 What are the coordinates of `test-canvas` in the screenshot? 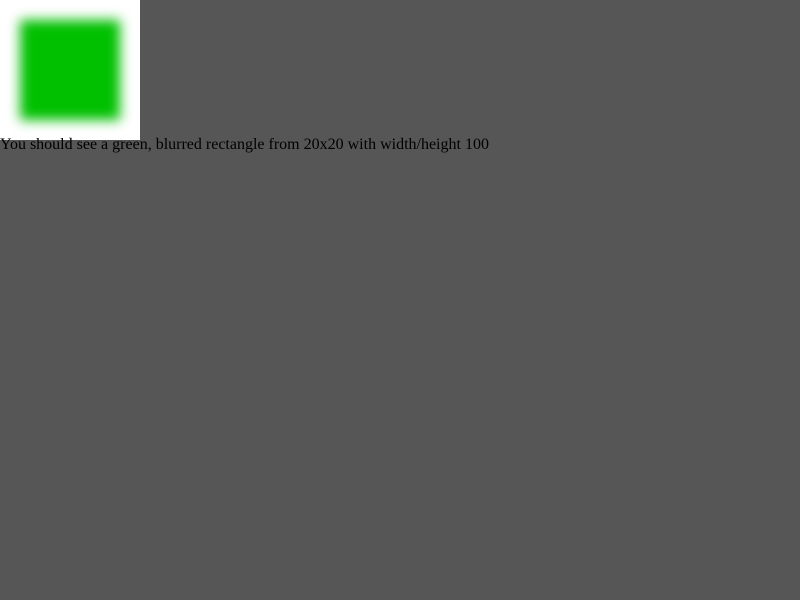 It's located at (70, 70).